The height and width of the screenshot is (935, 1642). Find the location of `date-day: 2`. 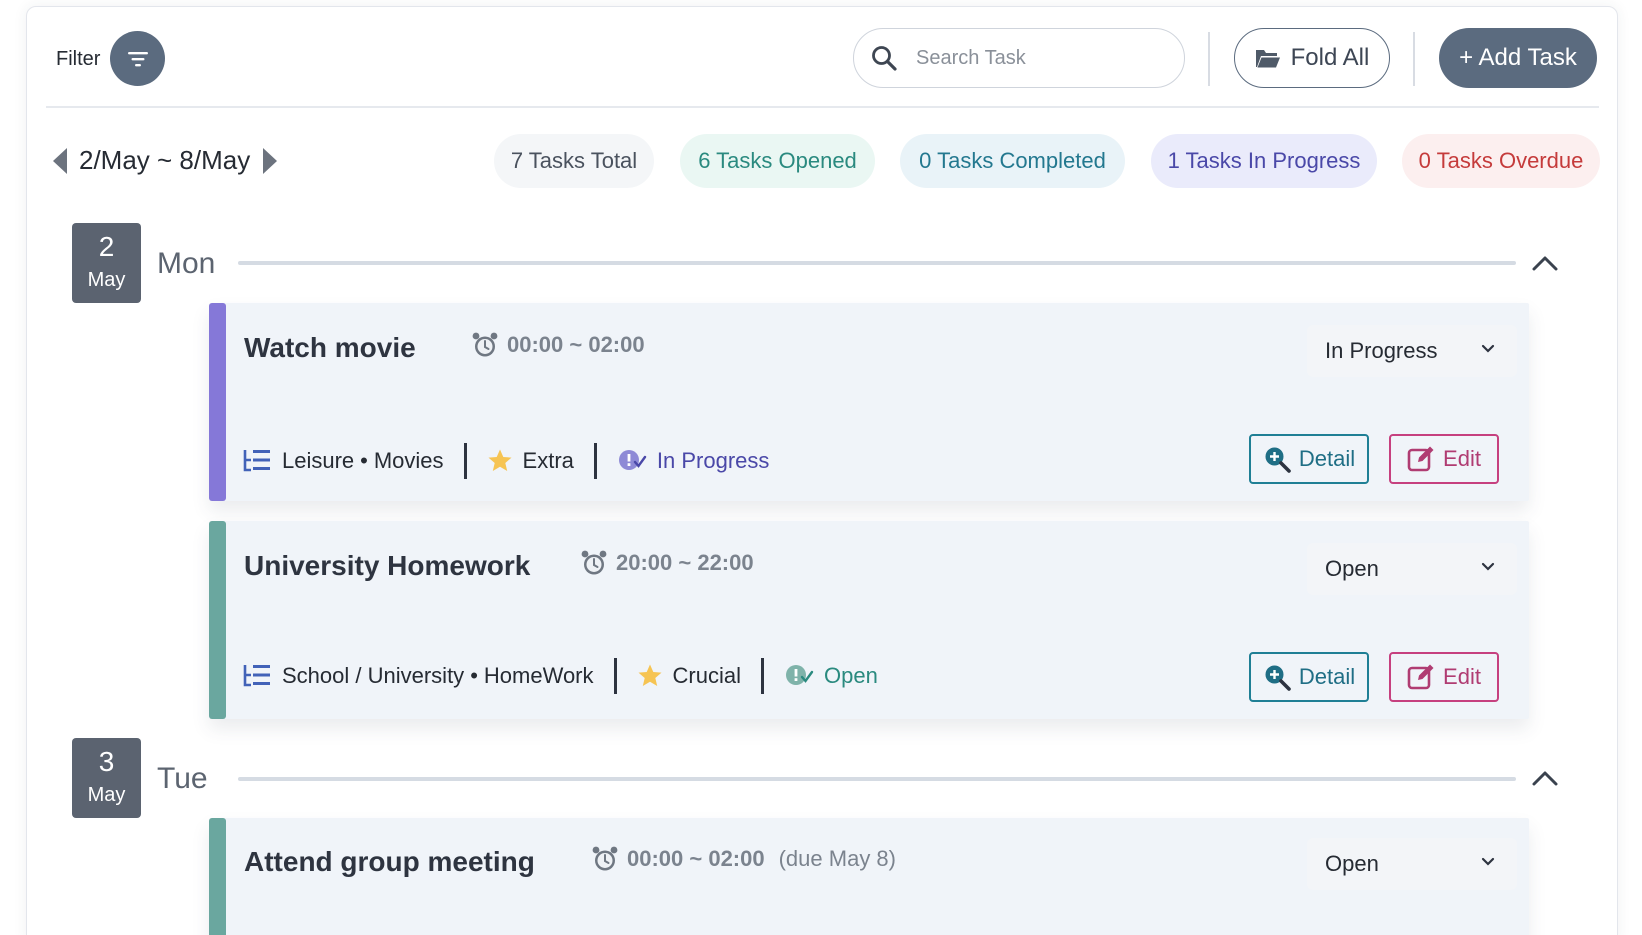

date-day: 2 is located at coordinates (106, 247).